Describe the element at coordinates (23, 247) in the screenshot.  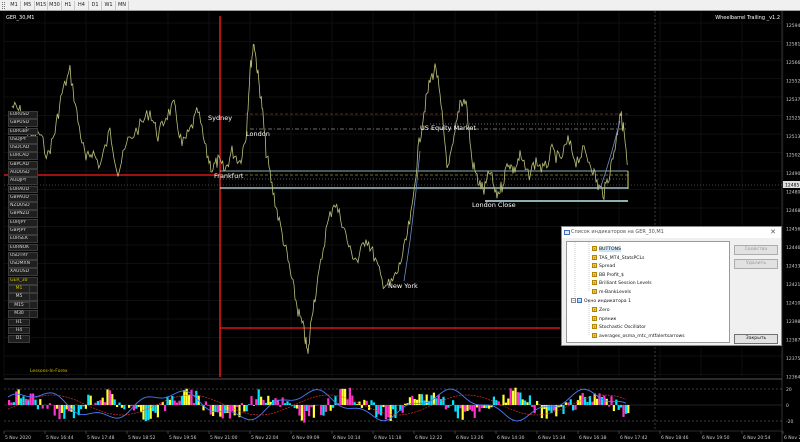
I see `symbol-button-eurnok: EURNOK` at that location.